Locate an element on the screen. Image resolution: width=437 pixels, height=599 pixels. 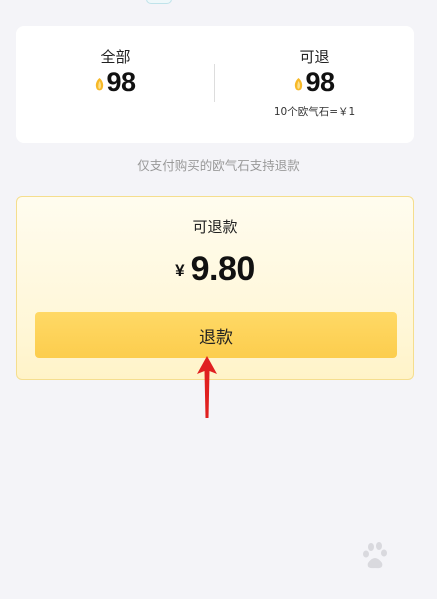
exchange-rate-text: 10个欧气石=￥1 is located at coordinates (314, 112).